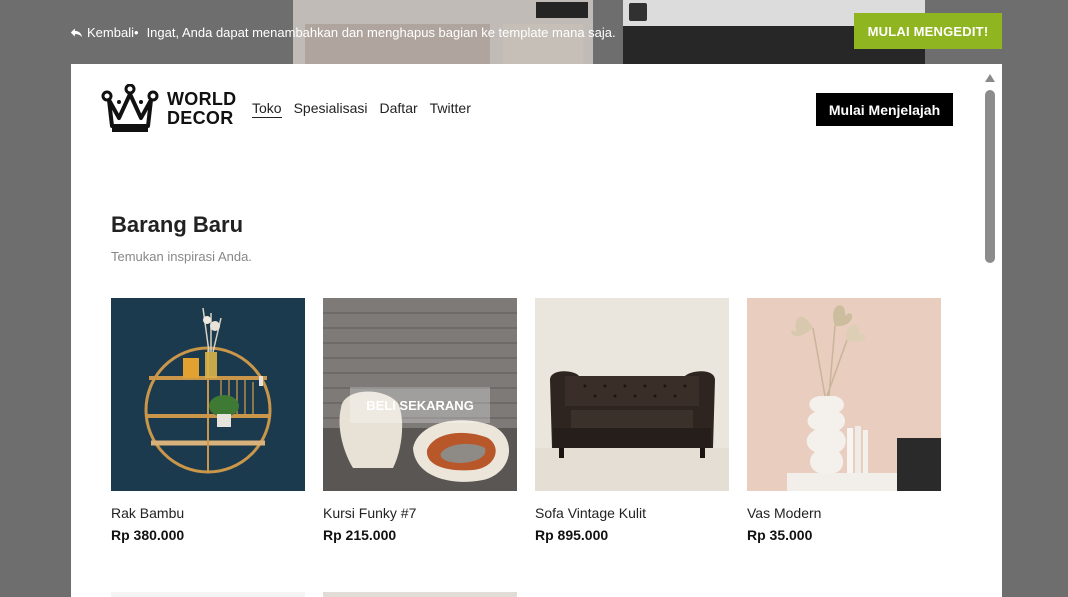  I want to click on logo-line-1: WORLD, so click(202, 99).